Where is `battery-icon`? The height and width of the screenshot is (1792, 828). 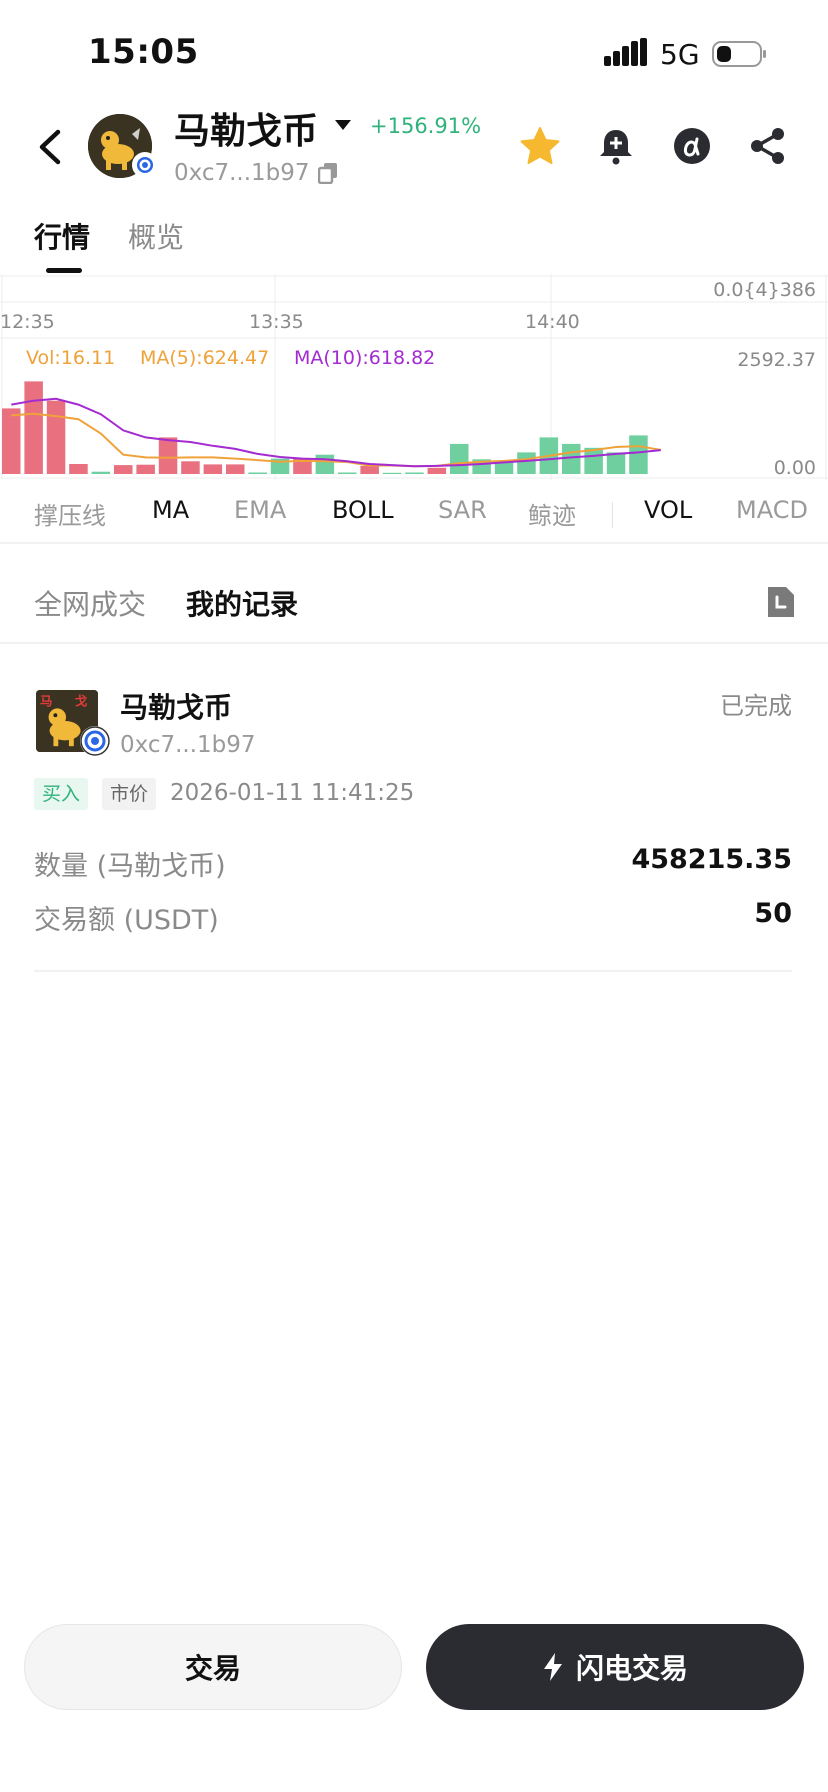 battery-icon is located at coordinates (739, 54).